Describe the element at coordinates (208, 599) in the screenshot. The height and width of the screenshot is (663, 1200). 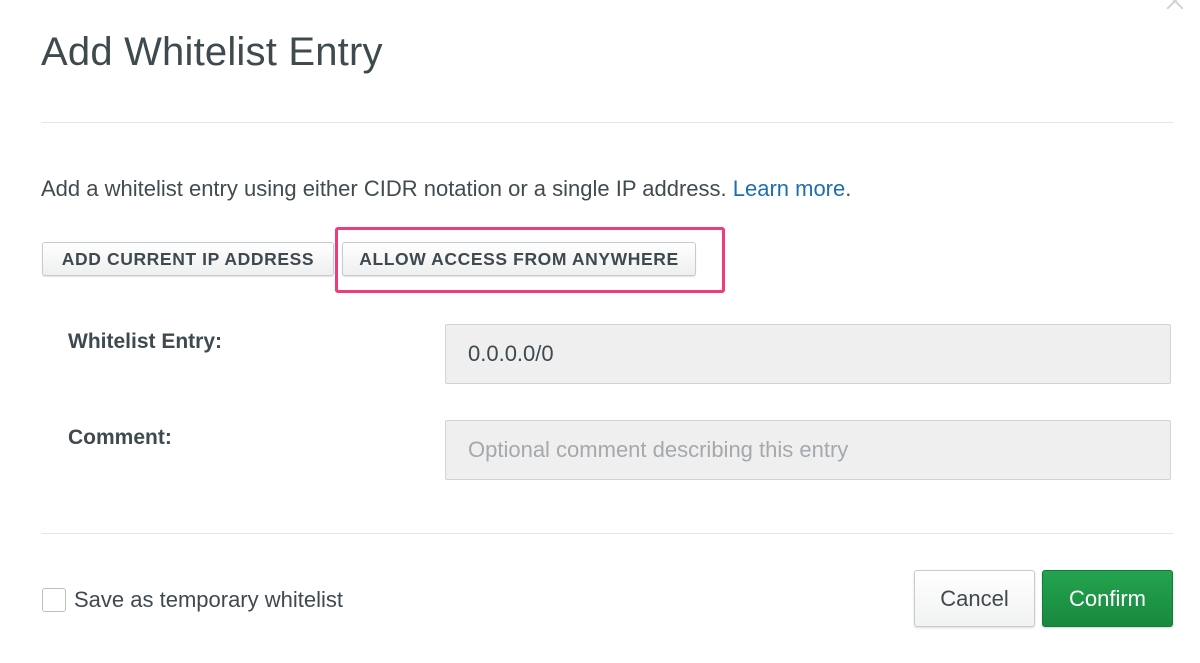
I see `temporary-whitelist-label: Save as temporary whitelist` at that location.